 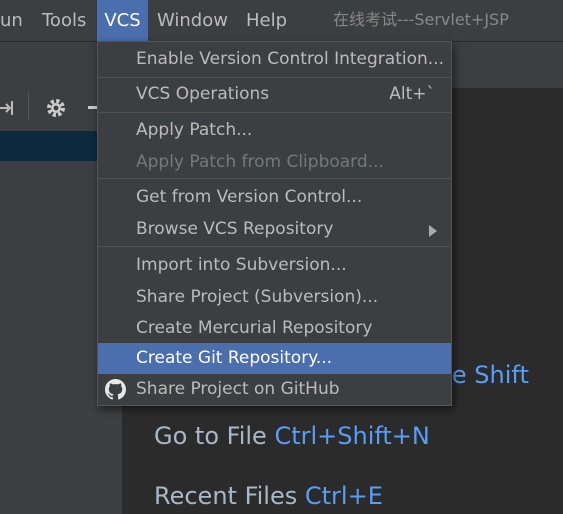 I want to click on menu-item-label: Create Mercurial Repository, so click(x=254, y=328).